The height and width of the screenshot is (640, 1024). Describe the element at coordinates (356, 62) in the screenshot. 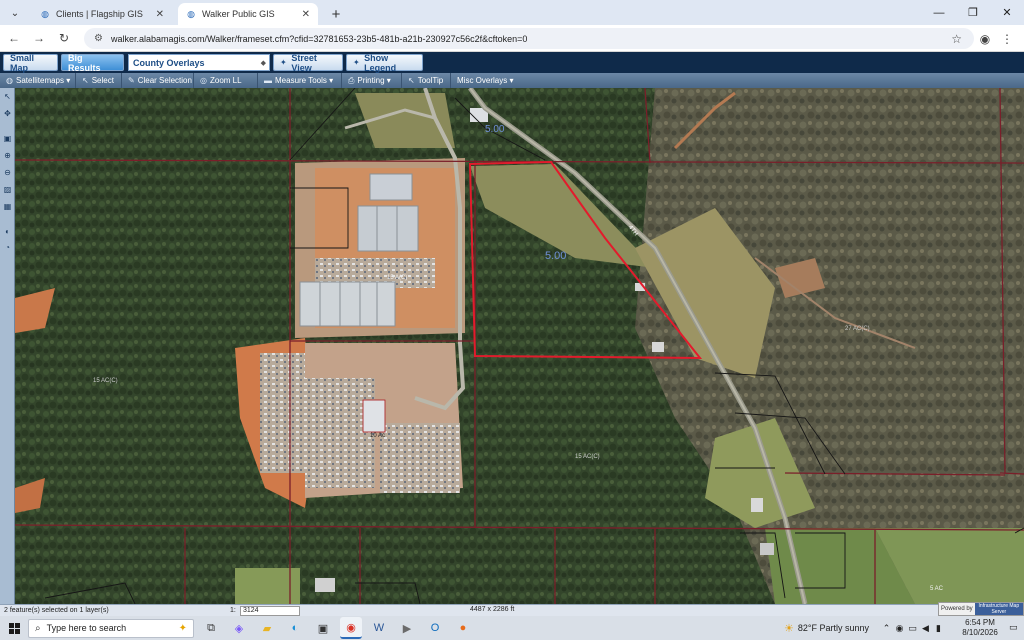

I see `legend-icon: ✦` at that location.